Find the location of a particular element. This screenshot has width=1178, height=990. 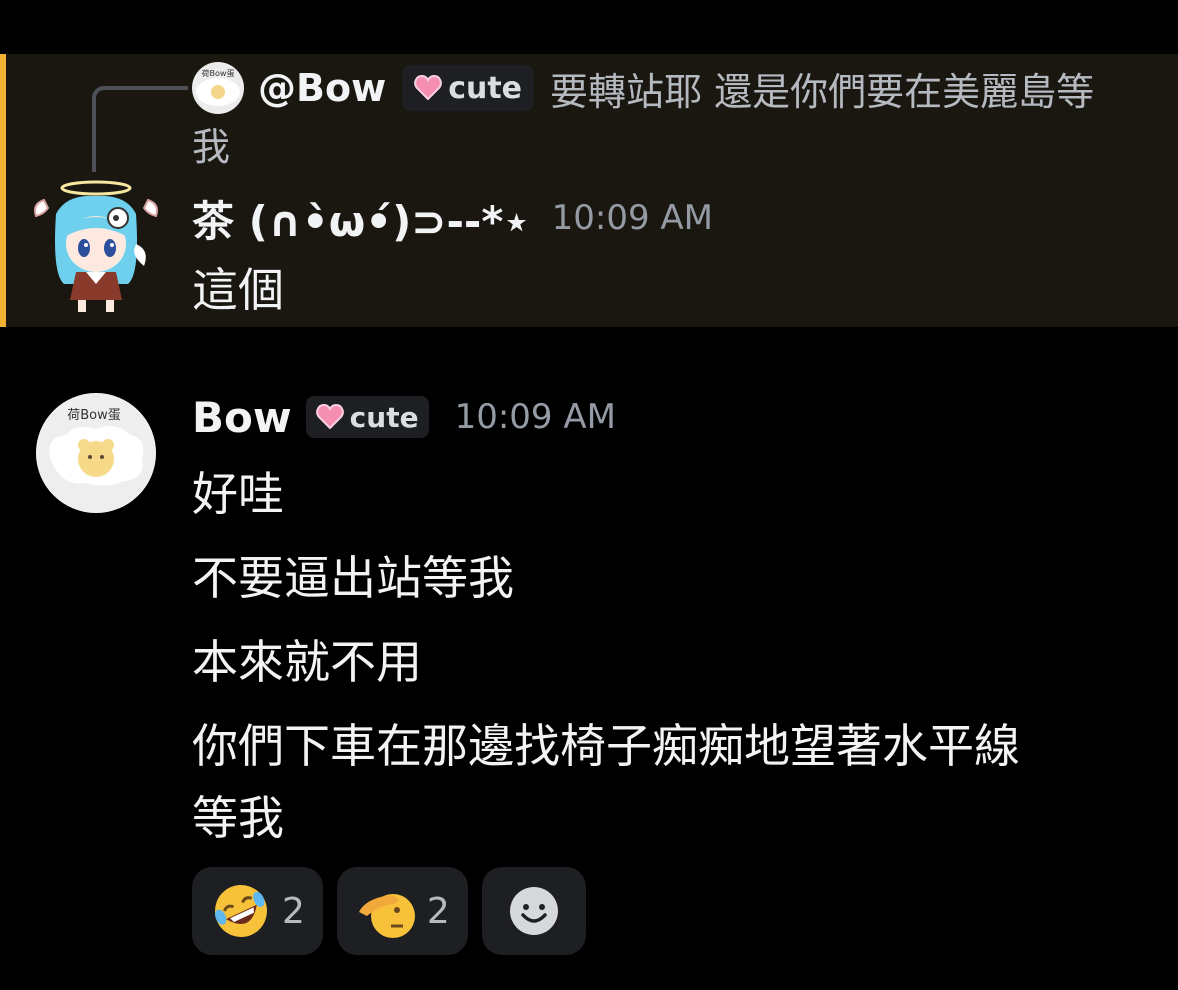

add-reaction-button is located at coordinates (533, 911).